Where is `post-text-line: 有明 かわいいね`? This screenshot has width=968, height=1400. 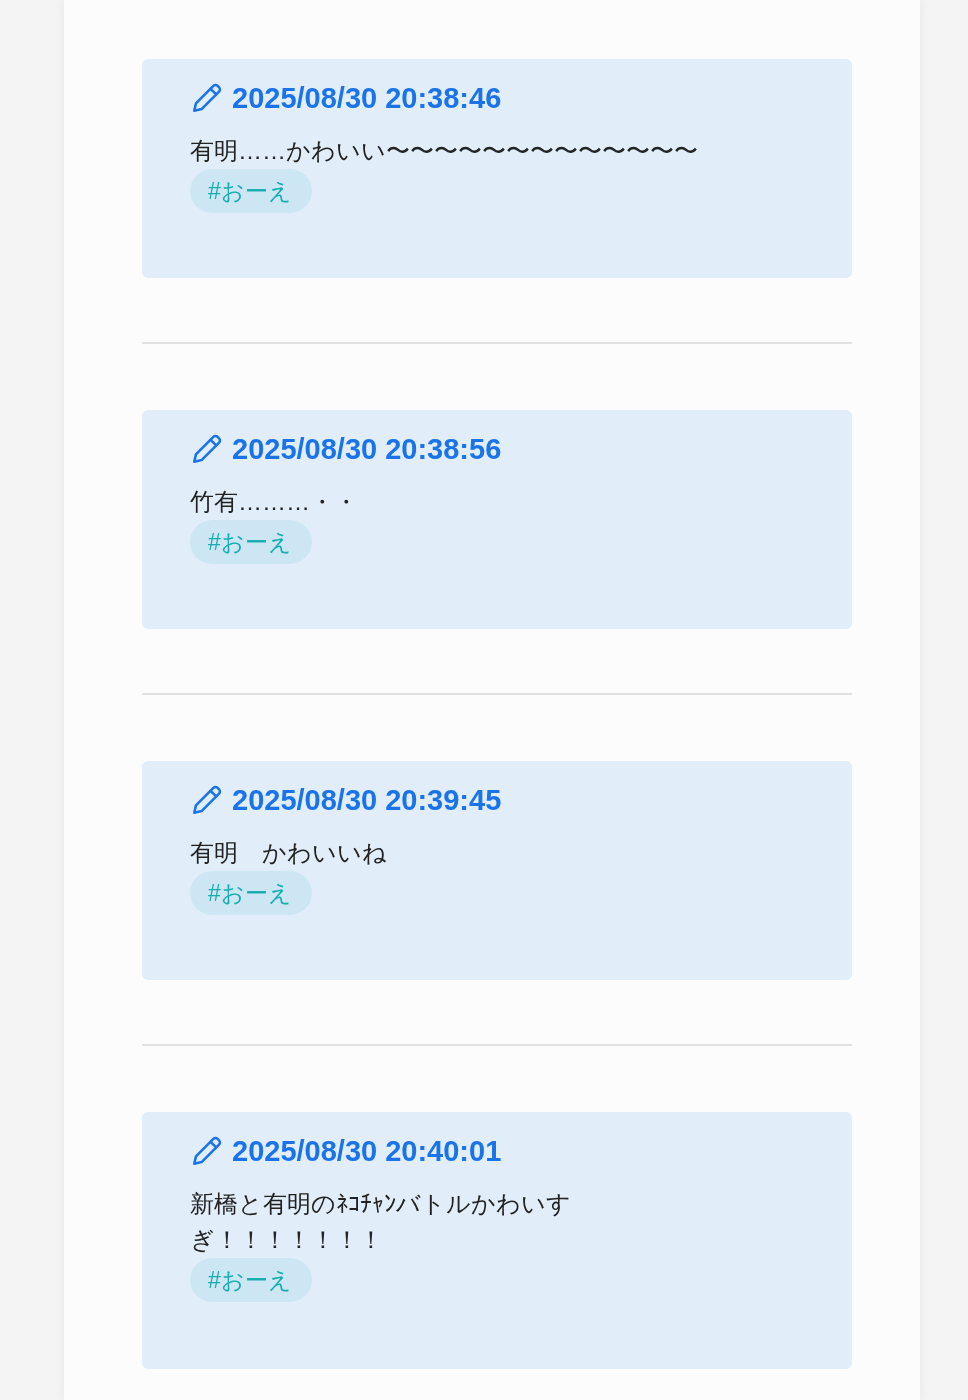 post-text-line: 有明 かわいいね is located at coordinates (288, 853).